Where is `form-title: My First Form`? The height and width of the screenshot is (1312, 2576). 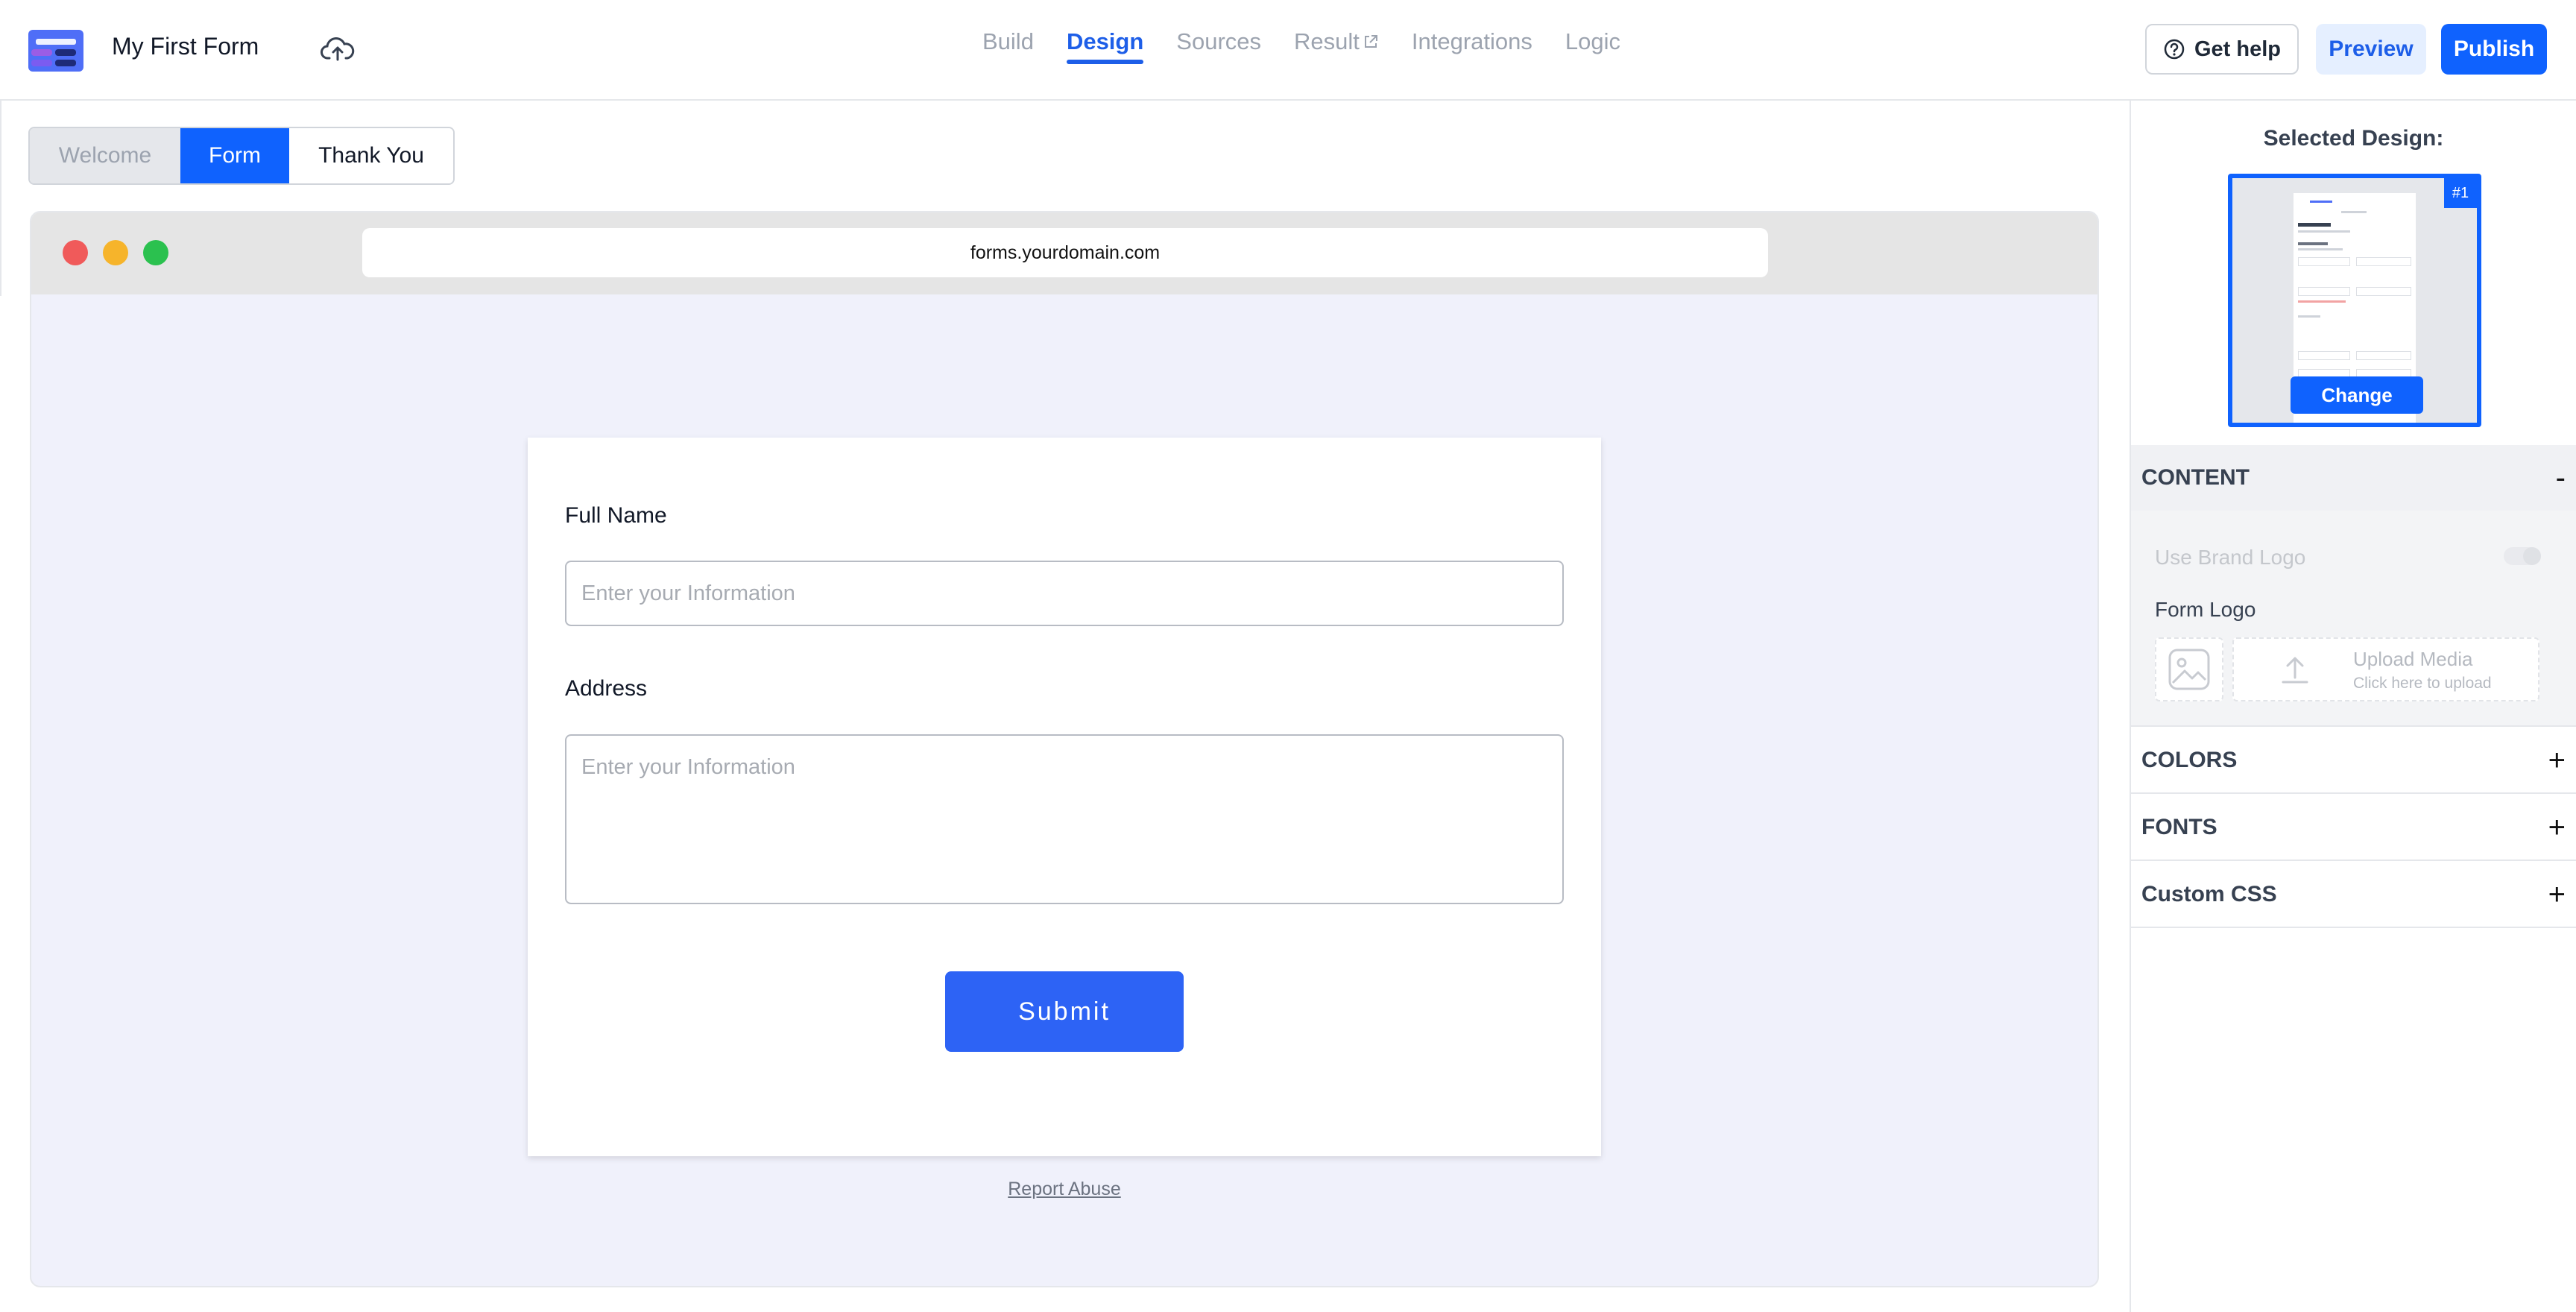 form-title: My First Form is located at coordinates (185, 47).